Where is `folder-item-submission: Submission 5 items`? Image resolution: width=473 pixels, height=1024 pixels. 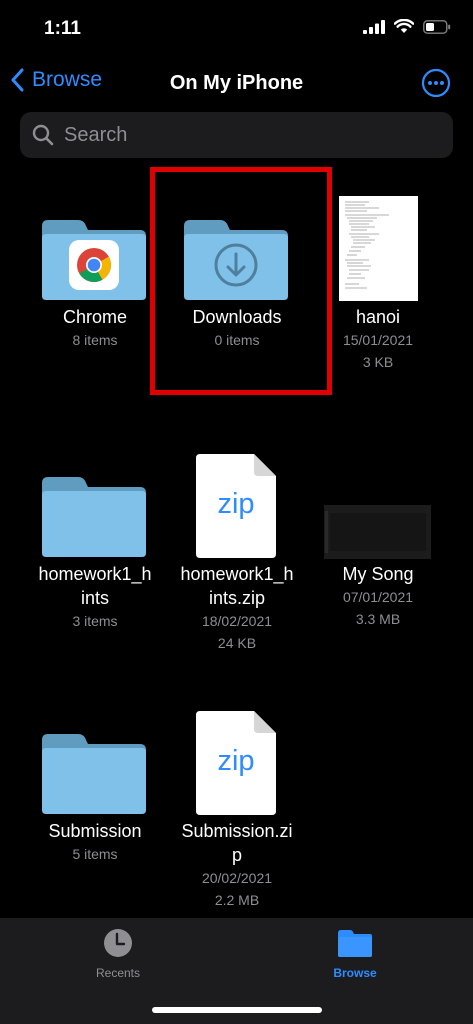
folder-item-submission: Submission 5 items is located at coordinates (95, 786).